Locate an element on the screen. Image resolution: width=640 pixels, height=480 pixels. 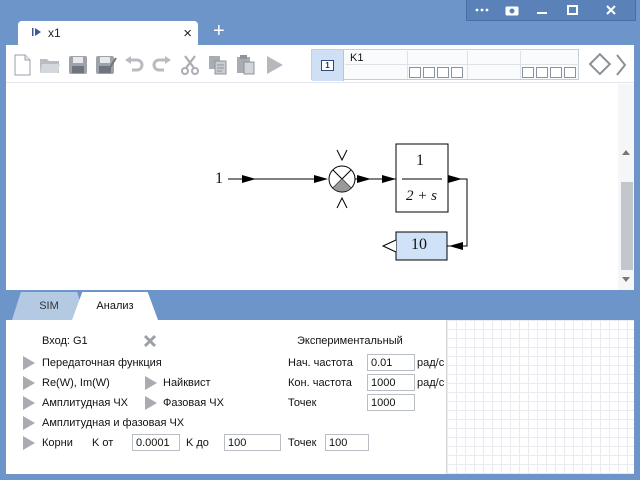
save-as-icon is located at coordinates (106, 65).